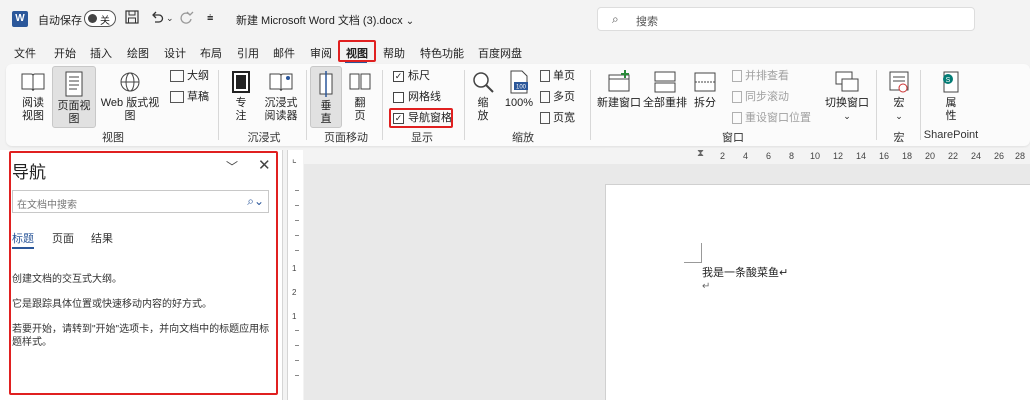 The height and width of the screenshot is (400, 1030). I want to click on zoom-100-button: 100 100%, so click(519, 97).